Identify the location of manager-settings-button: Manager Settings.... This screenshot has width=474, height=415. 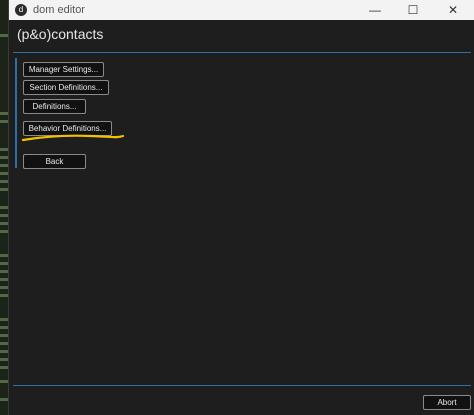
(63, 69).